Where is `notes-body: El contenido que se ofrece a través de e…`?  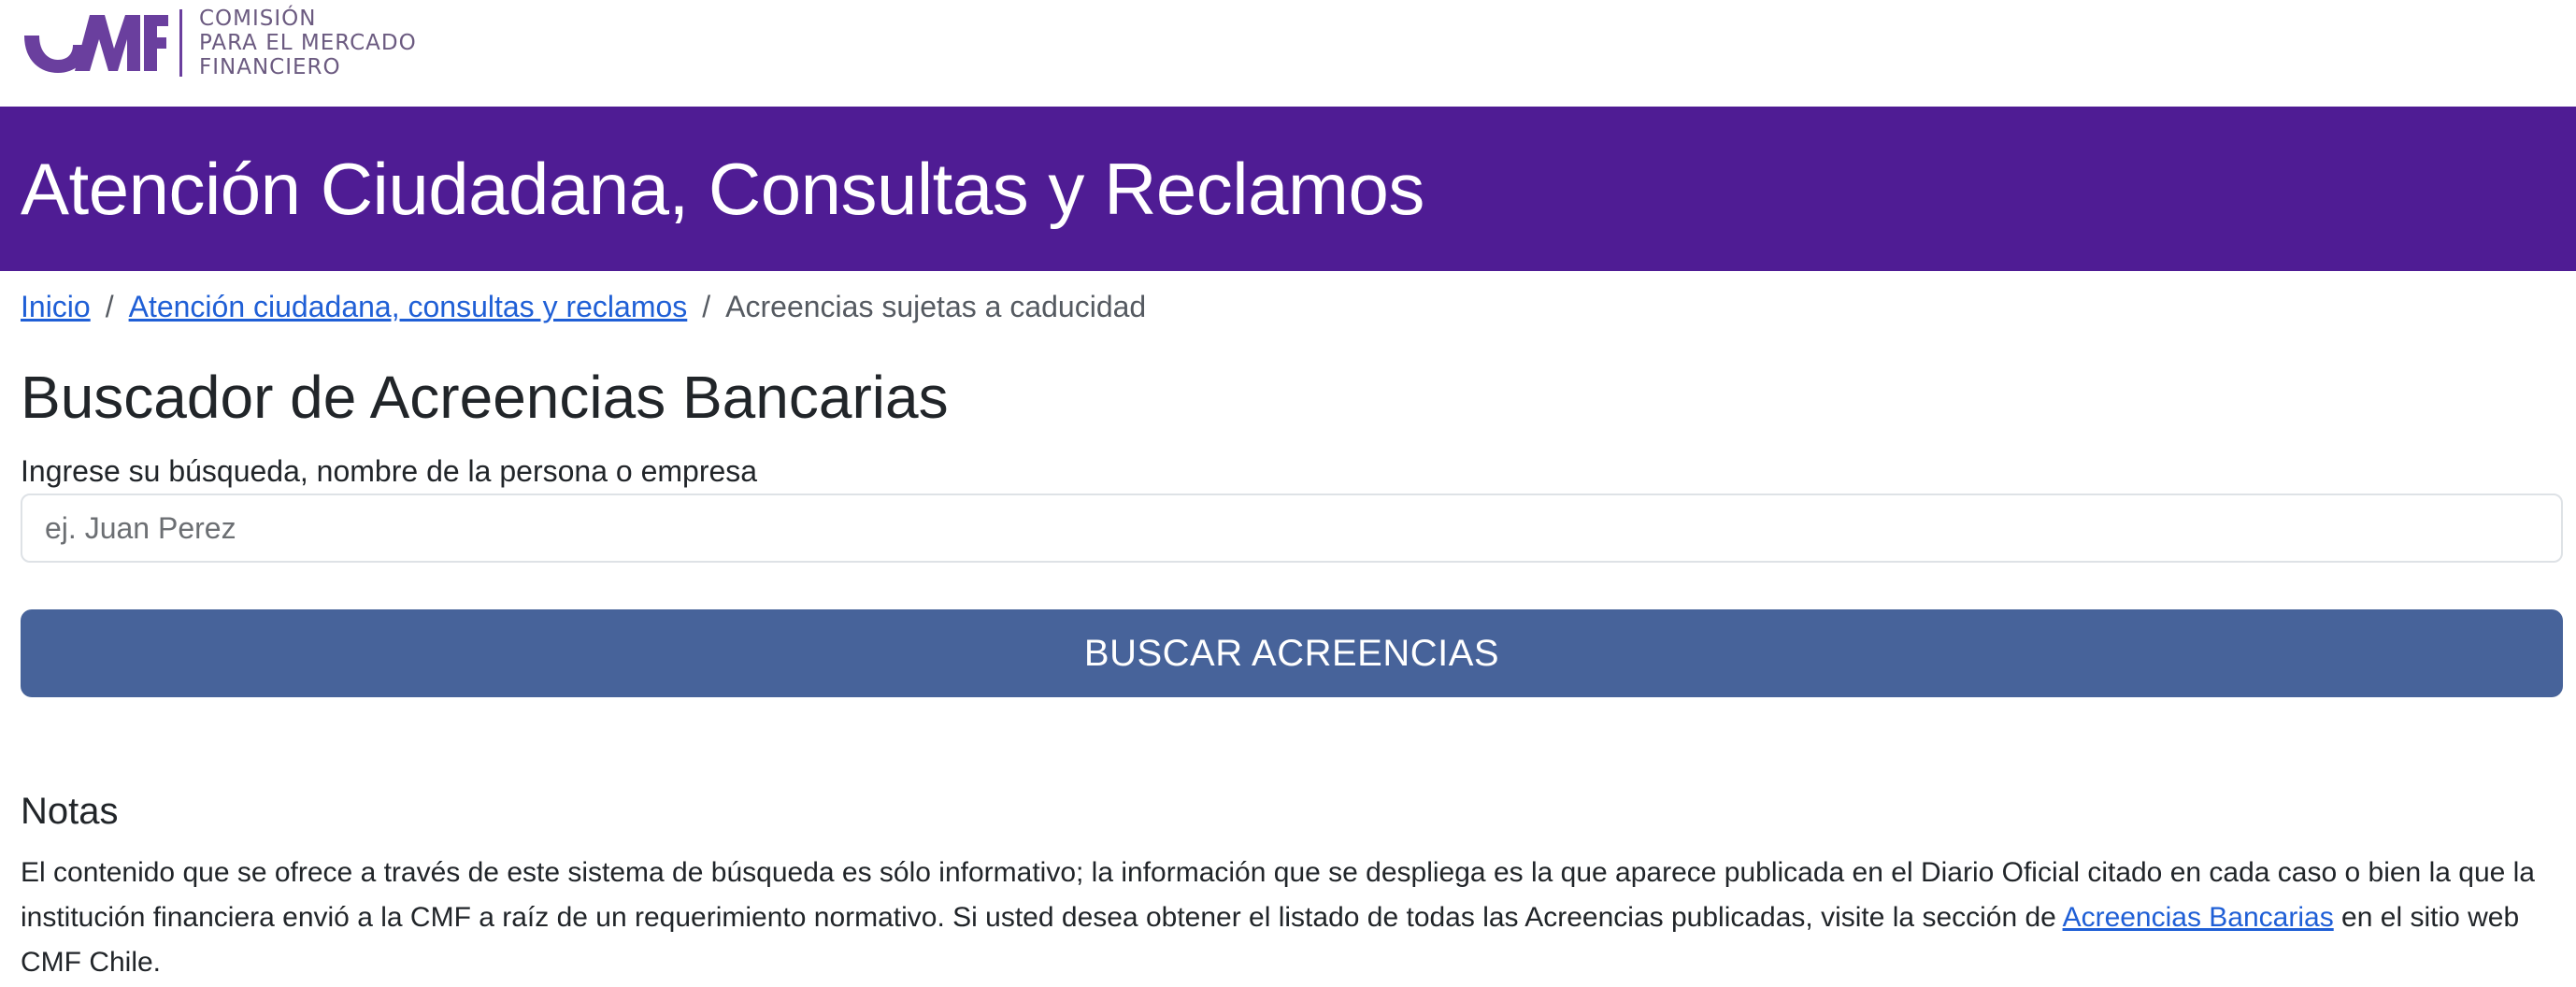
notes-body: El contenido que se ofrece a través de e… is located at coordinates (1282, 918).